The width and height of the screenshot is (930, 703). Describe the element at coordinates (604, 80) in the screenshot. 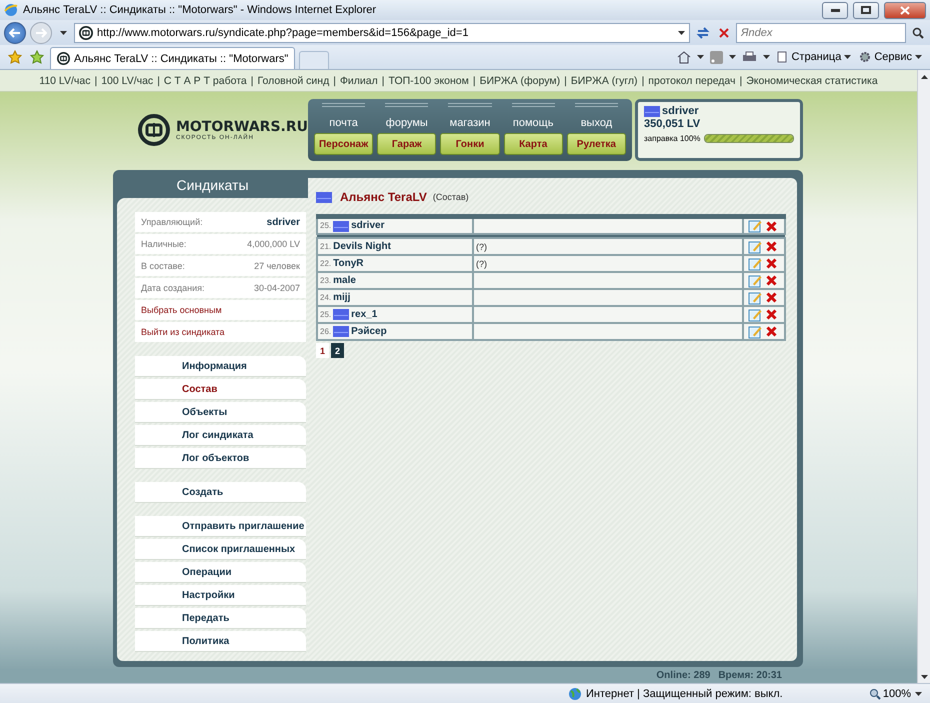

I see `top-link: БИРЖА (гугл)` at that location.